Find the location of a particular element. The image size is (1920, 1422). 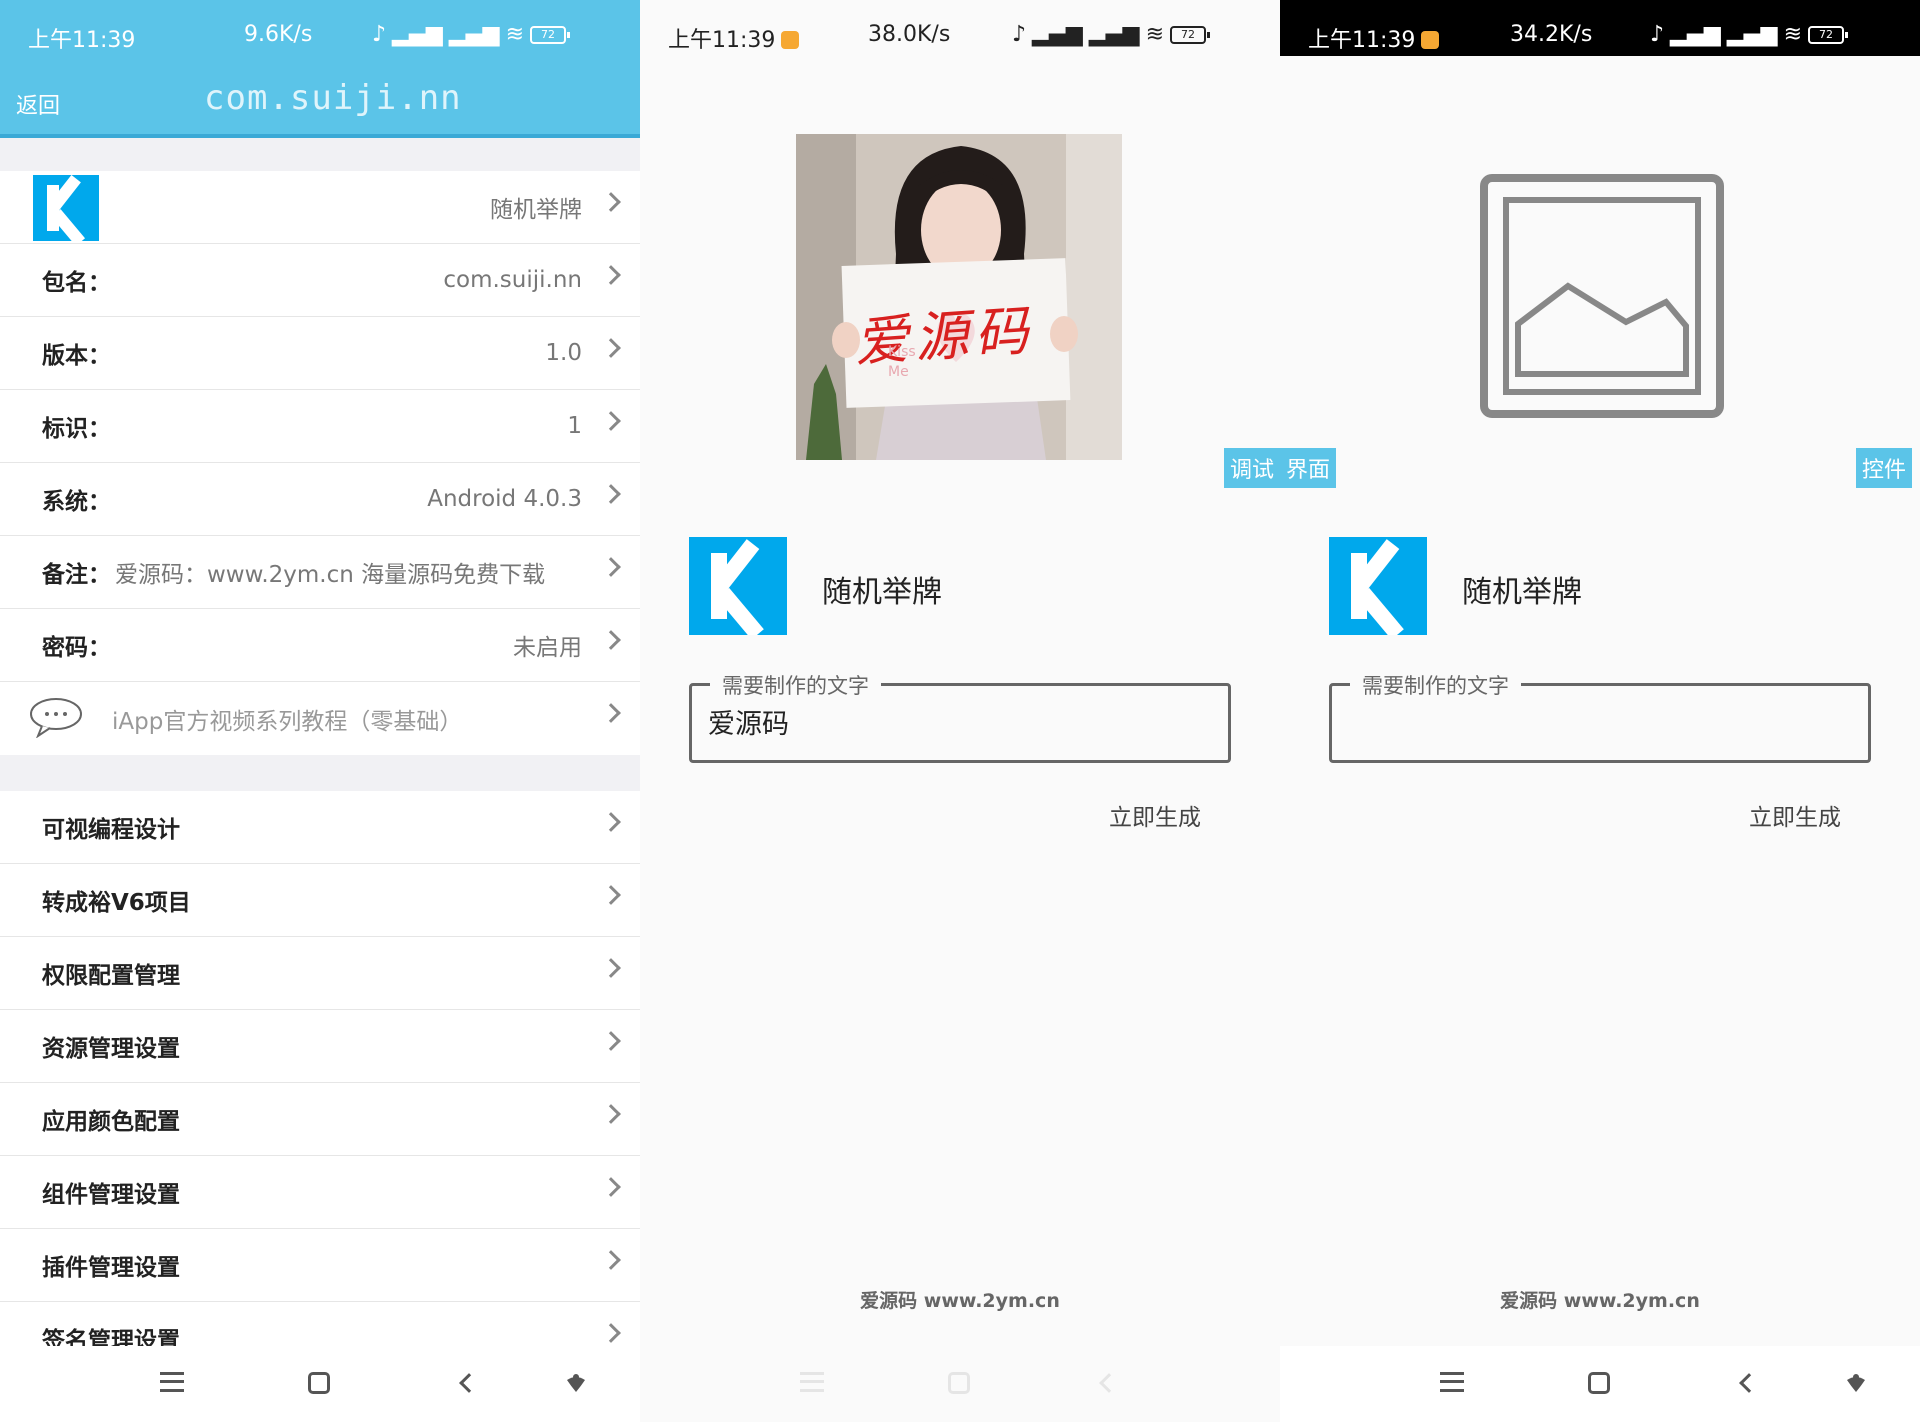

top-app-bar: 返回 com.suiji.nn is located at coordinates (320, 97).